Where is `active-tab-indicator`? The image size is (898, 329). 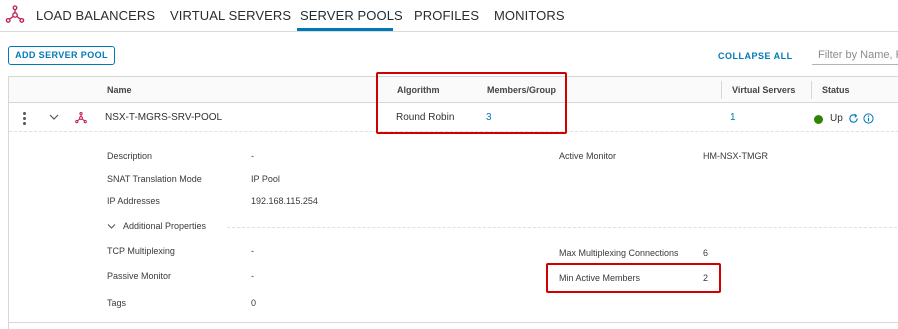
active-tab-indicator is located at coordinates (345, 29).